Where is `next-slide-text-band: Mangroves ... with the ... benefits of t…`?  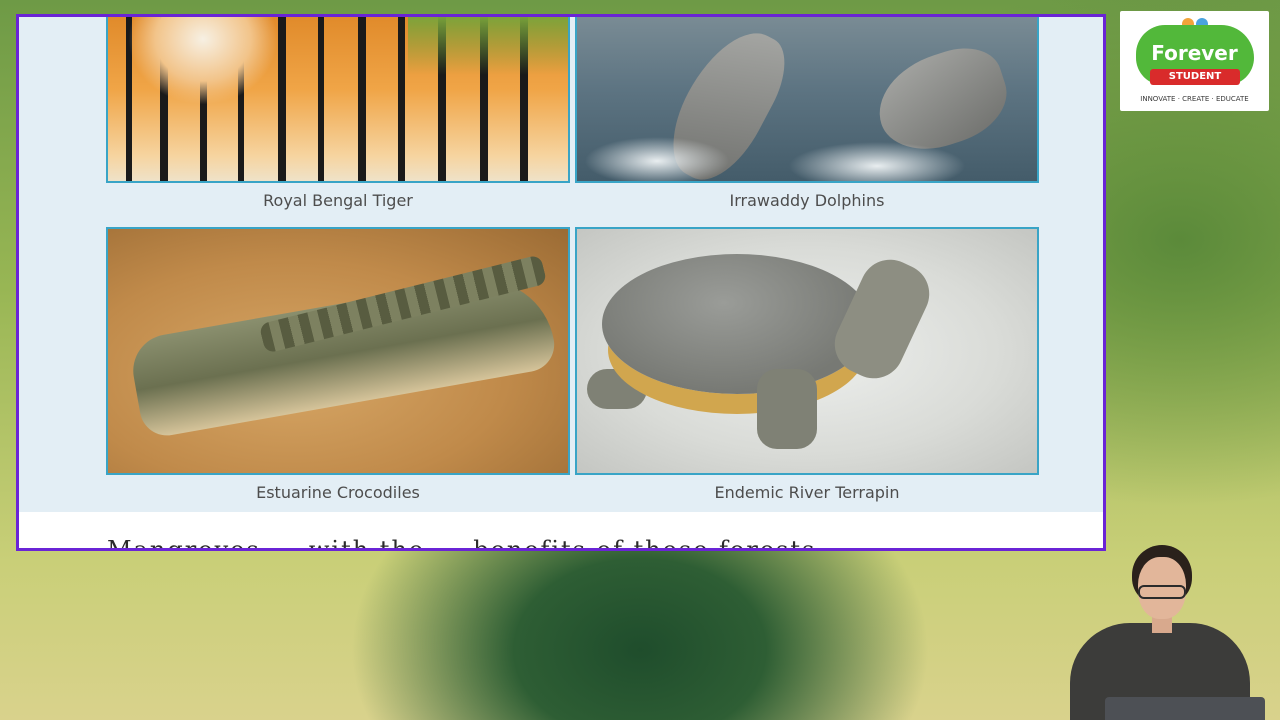
next-slide-text-band: Mangroves ... with the ... benefits of t… is located at coordinates (561, 531).